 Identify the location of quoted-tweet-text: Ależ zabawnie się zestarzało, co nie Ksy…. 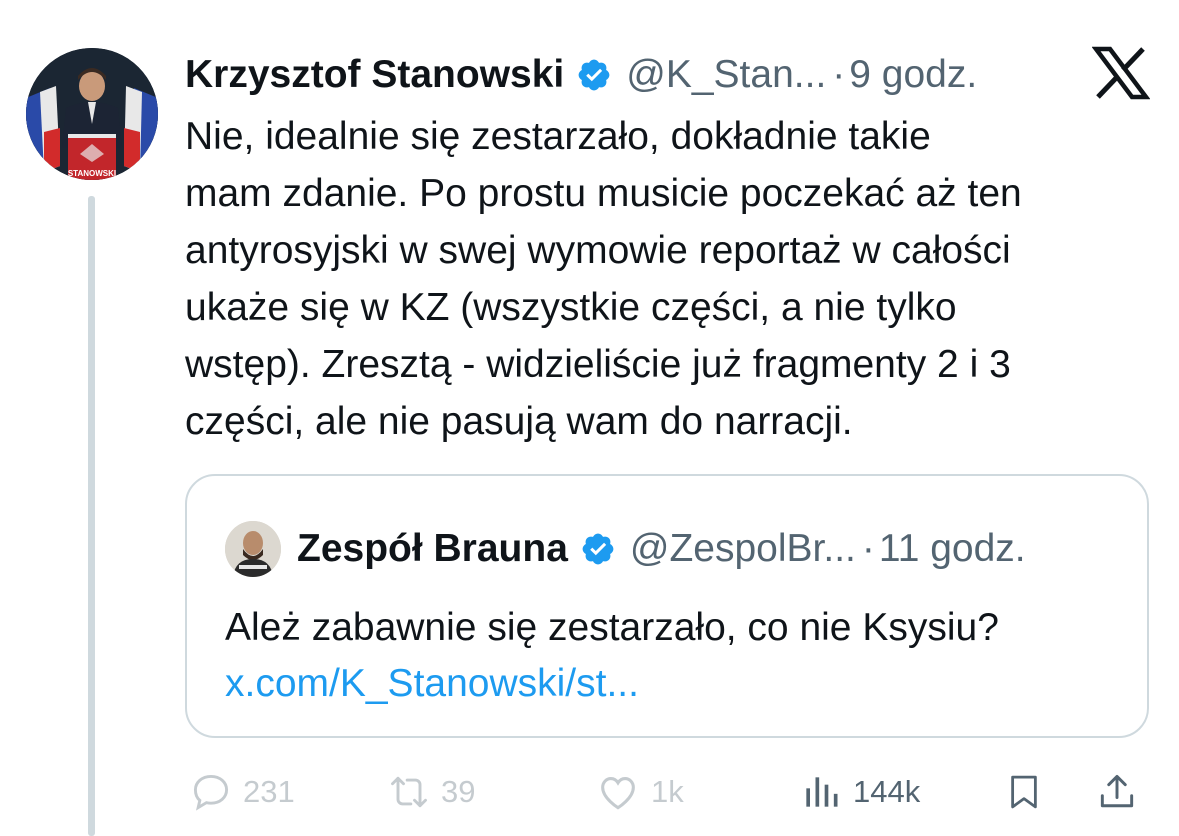
(612, 627).